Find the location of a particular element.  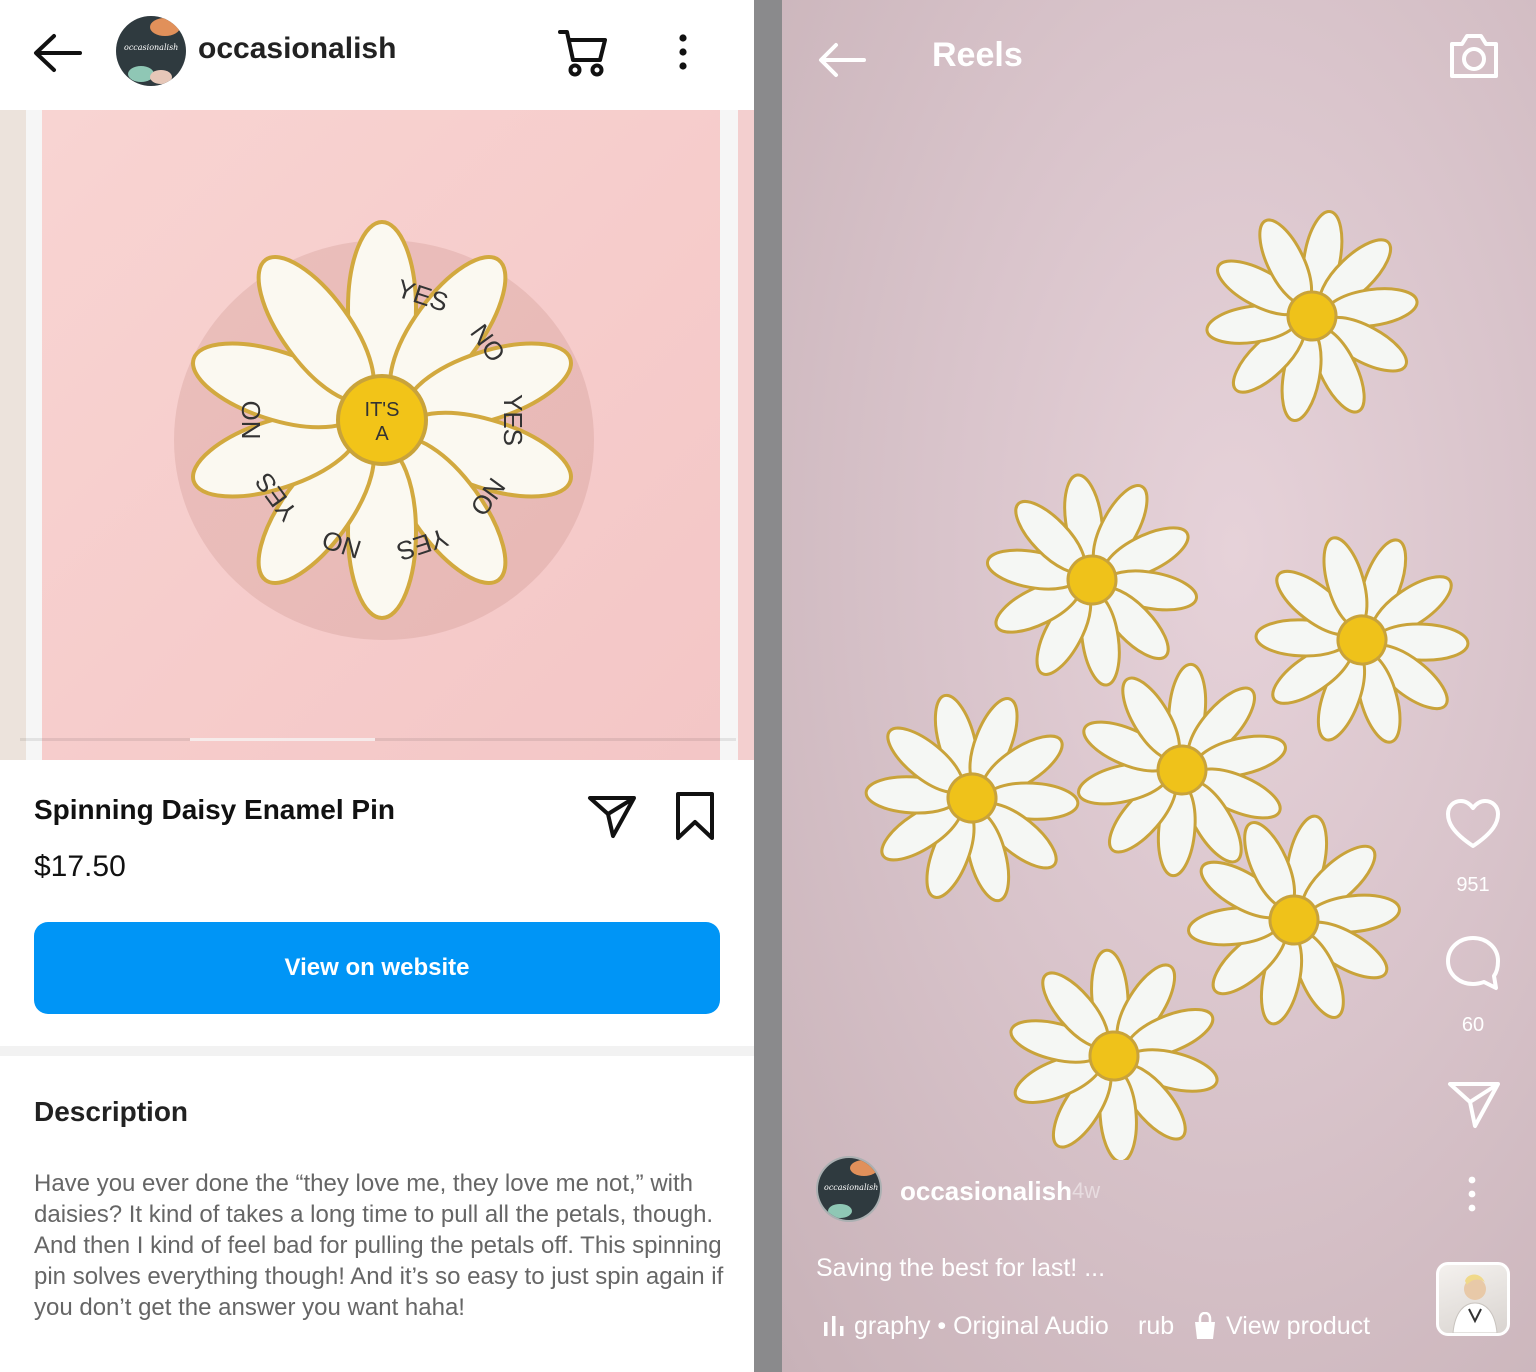

carousel-progress-track is located at coordinates (378, 739).